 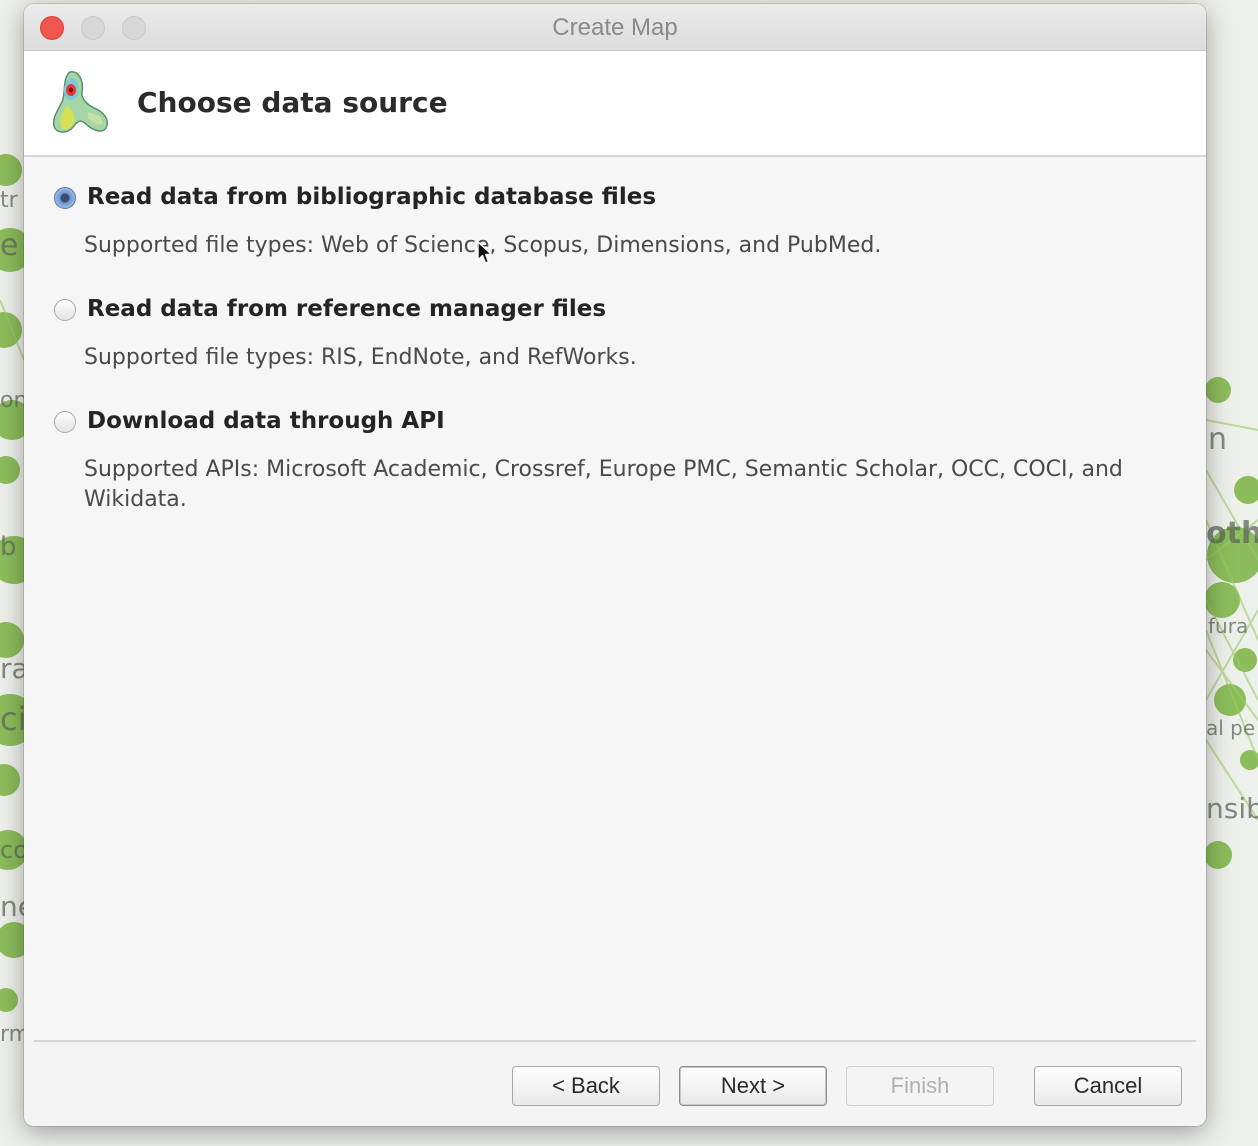 I want to click on radio-reference-manager, so click(x=65, y=310).